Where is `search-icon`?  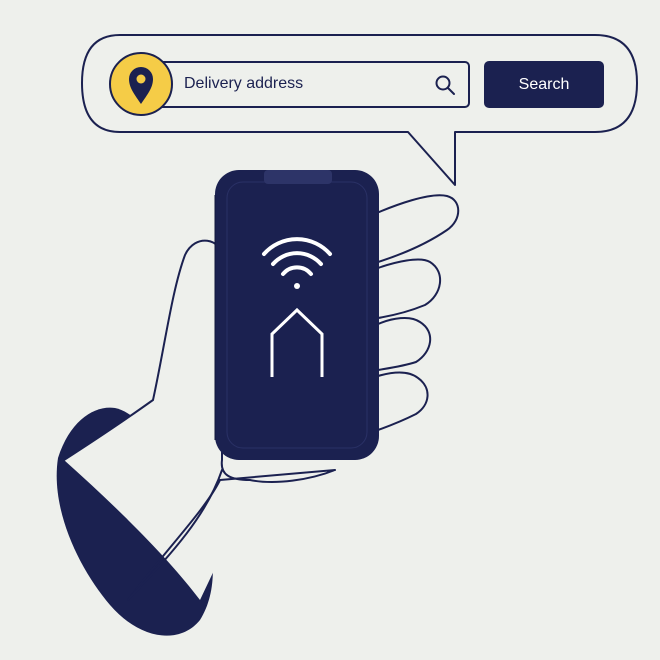 search-icon is located at coordinates (445, 85).